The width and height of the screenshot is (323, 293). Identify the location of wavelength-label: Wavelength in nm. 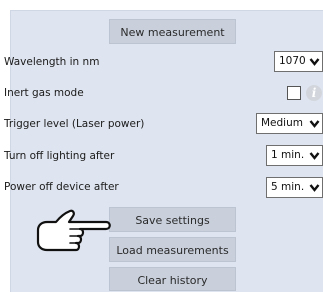
(52, 62).